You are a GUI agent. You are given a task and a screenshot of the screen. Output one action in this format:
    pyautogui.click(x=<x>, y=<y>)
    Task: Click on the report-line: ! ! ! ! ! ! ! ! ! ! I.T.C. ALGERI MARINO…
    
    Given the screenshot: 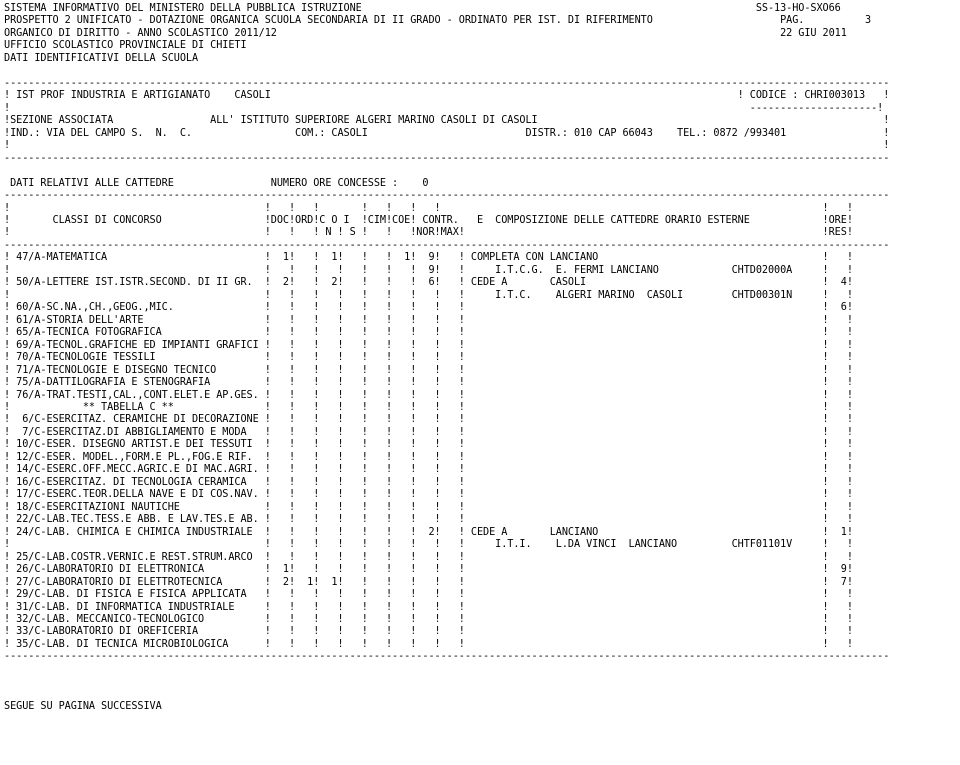 What is the action you would take?
    pyautogui.click(x=428, y=295)
    